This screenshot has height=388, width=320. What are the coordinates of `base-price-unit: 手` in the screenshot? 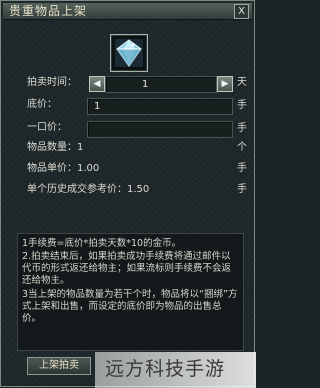 It's located at (242, 105).